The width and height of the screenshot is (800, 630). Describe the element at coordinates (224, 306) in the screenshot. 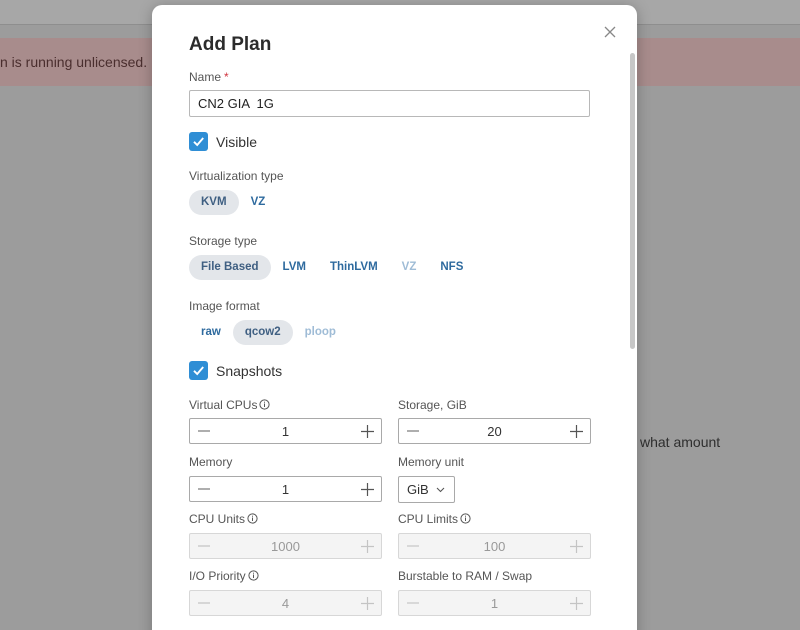

I see `image-format-label: Image format` at that location.